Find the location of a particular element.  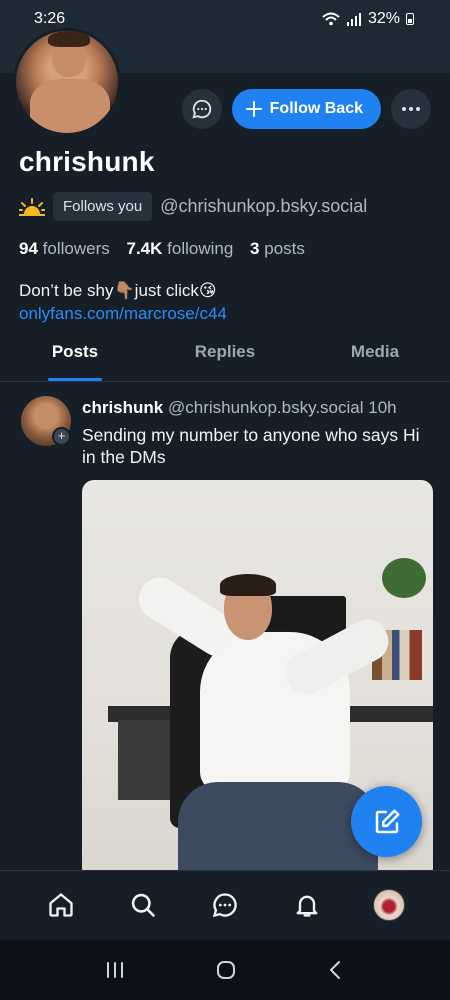

signal-icon is located at coordinates (353, 19).